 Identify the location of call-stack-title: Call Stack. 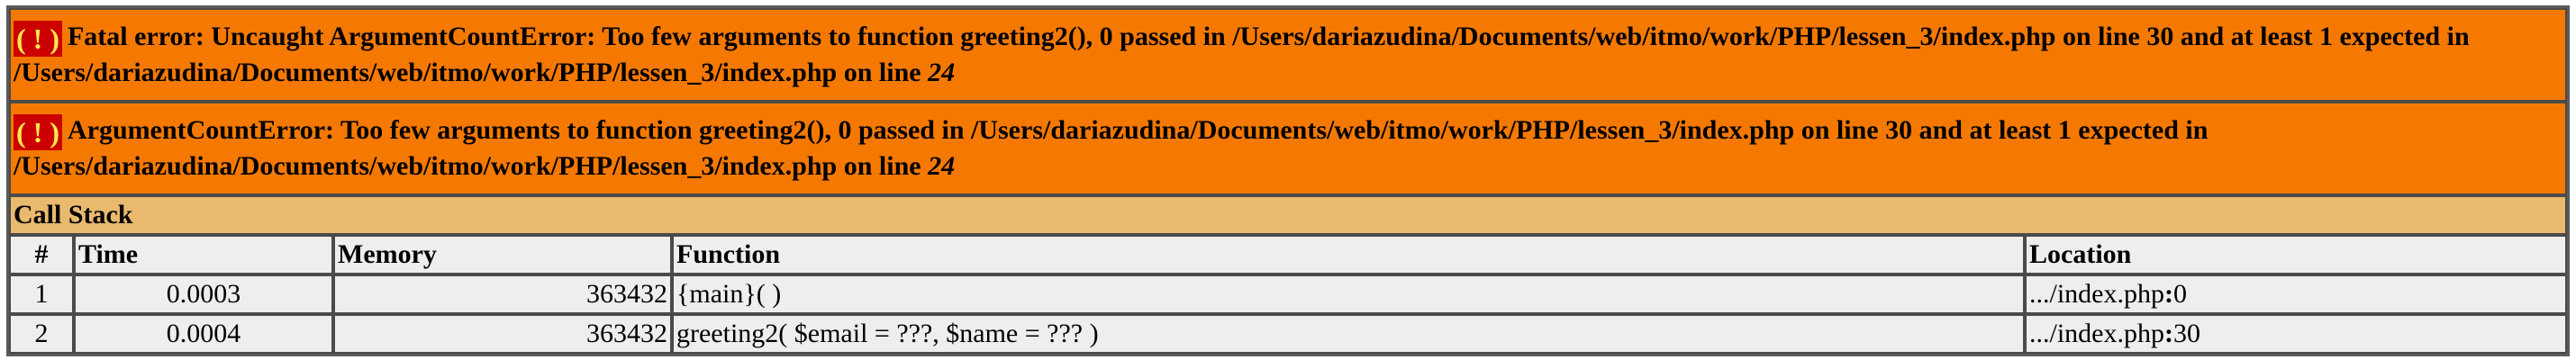
(1288, 215).